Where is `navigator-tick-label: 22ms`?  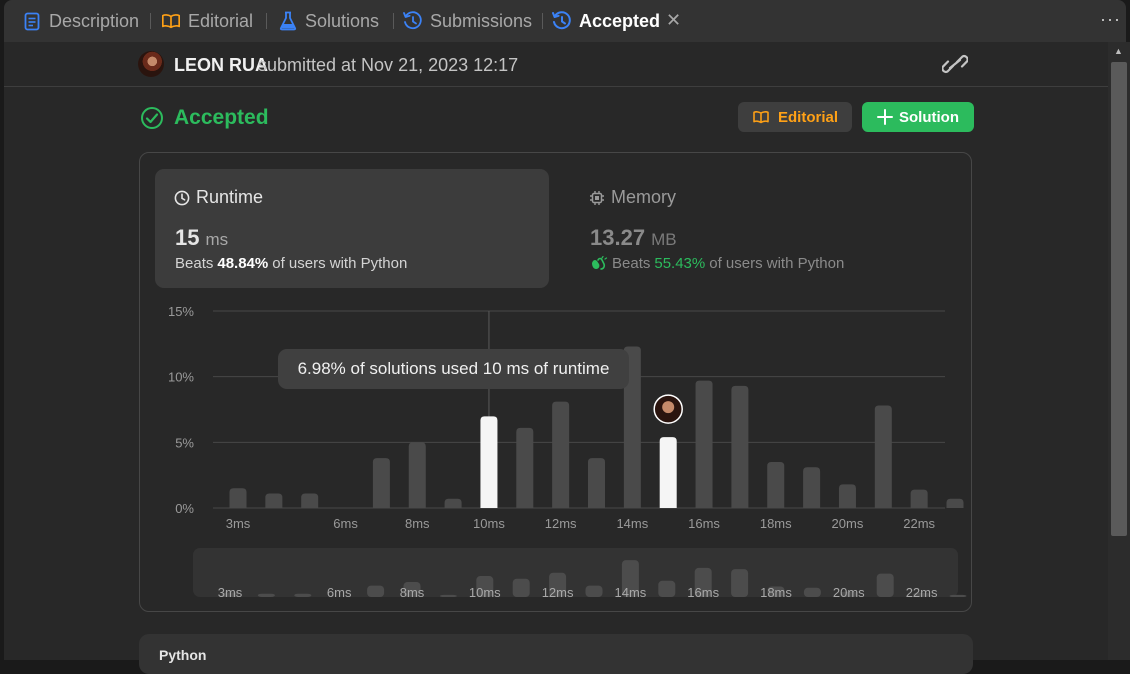
navigator-tick-label: 22ms is located at coordinates (922, 592).